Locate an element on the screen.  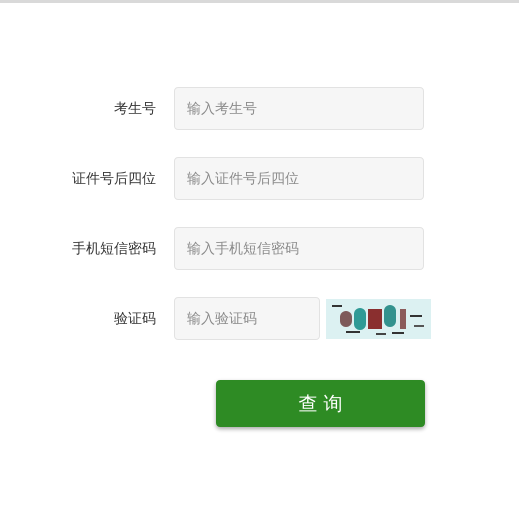
query-button: 查 询 is located at coordinates (320, 403).